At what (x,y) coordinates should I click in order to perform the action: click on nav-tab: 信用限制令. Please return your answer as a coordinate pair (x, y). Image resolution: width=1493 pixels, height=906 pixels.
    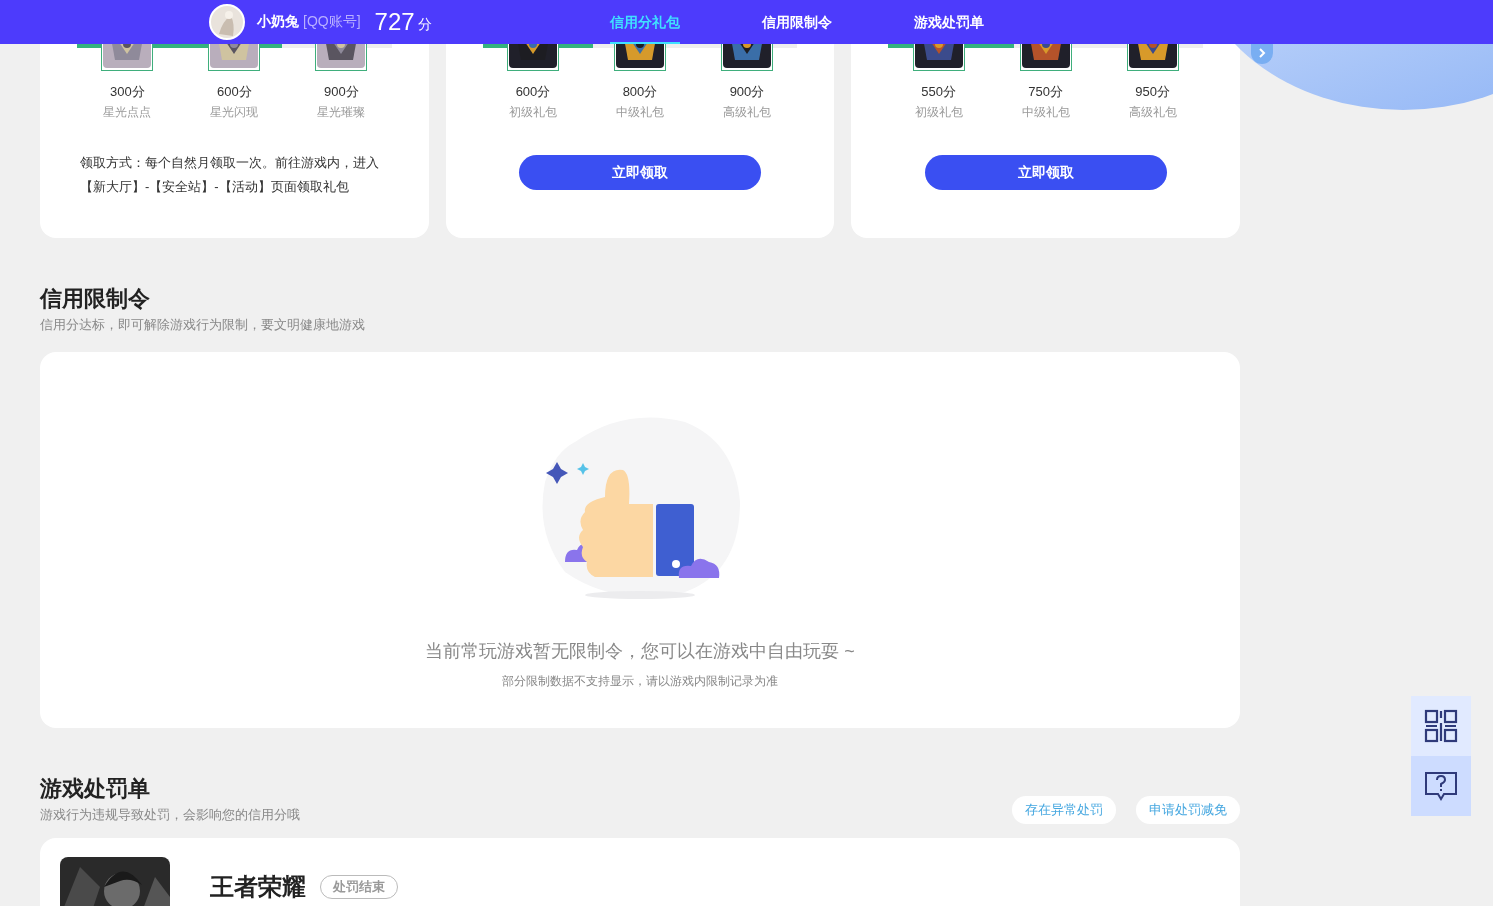
    Looking at the image, I should click on (796, 22).